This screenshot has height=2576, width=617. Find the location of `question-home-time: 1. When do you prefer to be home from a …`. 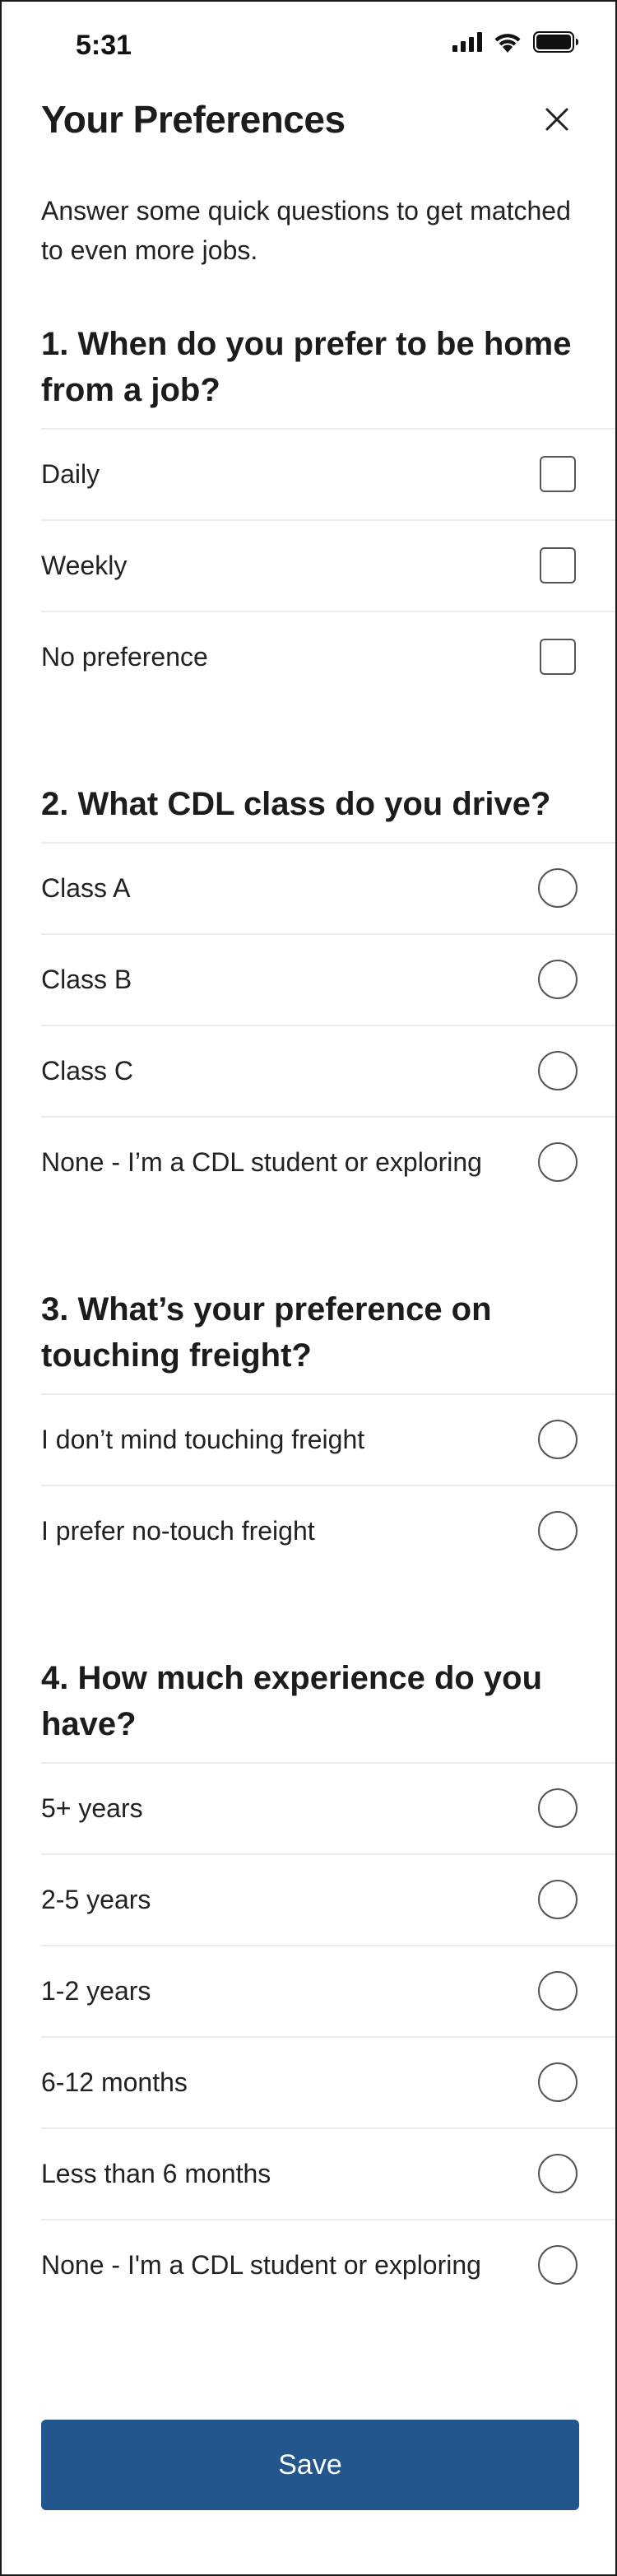

question-home-time: 1. When do you prefer to be home from a … is located at coordinates (308, 511).